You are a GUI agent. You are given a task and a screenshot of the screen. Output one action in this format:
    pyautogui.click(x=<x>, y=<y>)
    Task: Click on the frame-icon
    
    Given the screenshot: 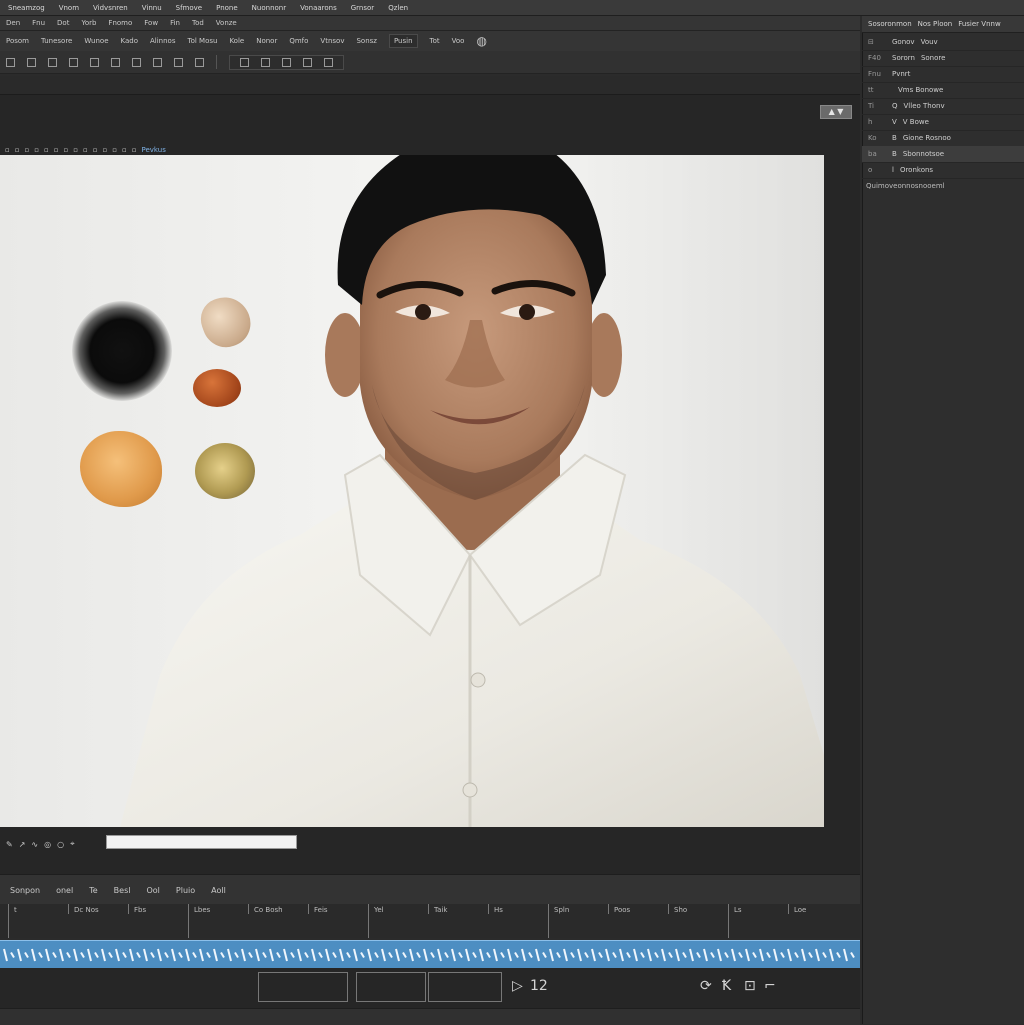 What is the action you would take?
    pyautogui.click(x=244, y=62)
    